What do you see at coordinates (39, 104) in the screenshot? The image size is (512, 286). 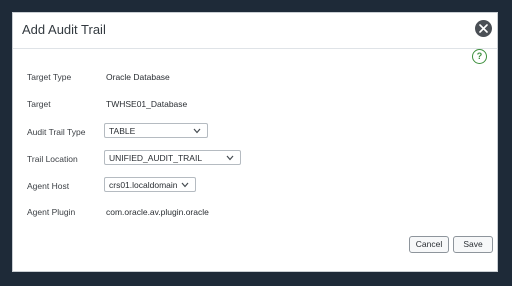 I see `target-label: Target` at bounding box center [39, 104].